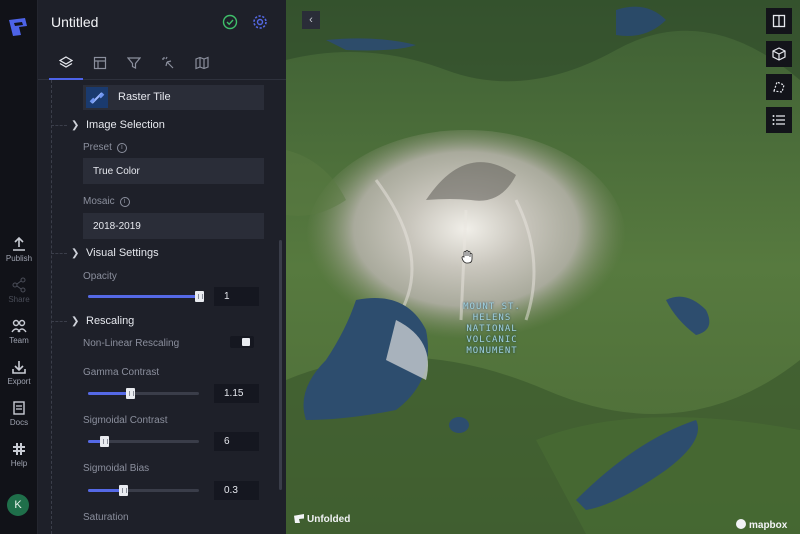  I want to click on tab-interactions, so click(168, 63).